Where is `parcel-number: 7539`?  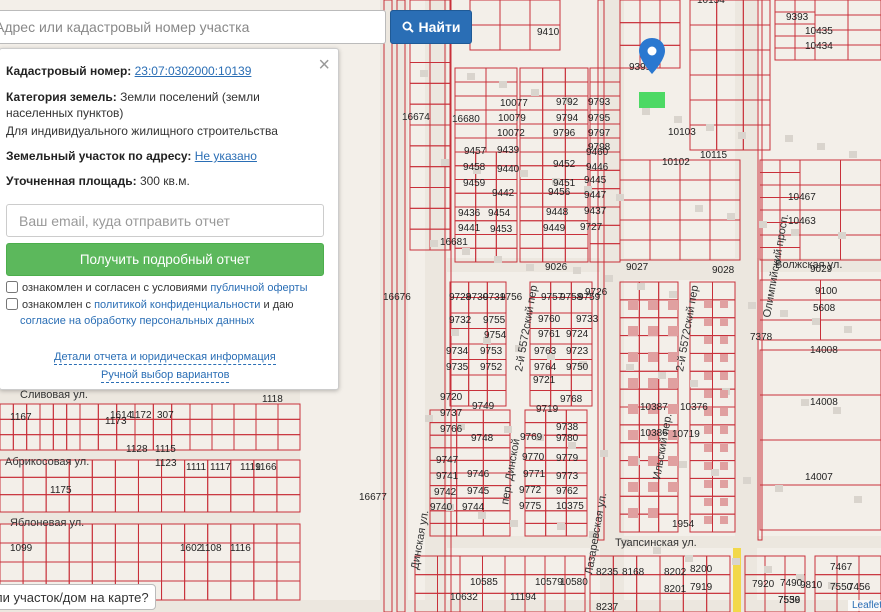 parcel-number: 7539 is located at coordinates (789, 600).